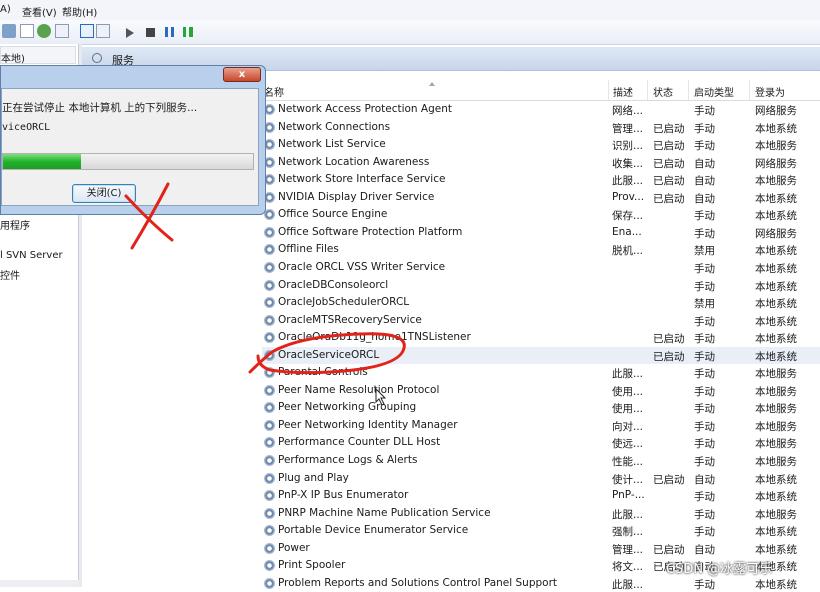 The image size is (820, 592). What do you see at coordinates (714, 91) in the screenshot?
I see `col-startup-type: 启动类型` at bounding box center [714, 91].